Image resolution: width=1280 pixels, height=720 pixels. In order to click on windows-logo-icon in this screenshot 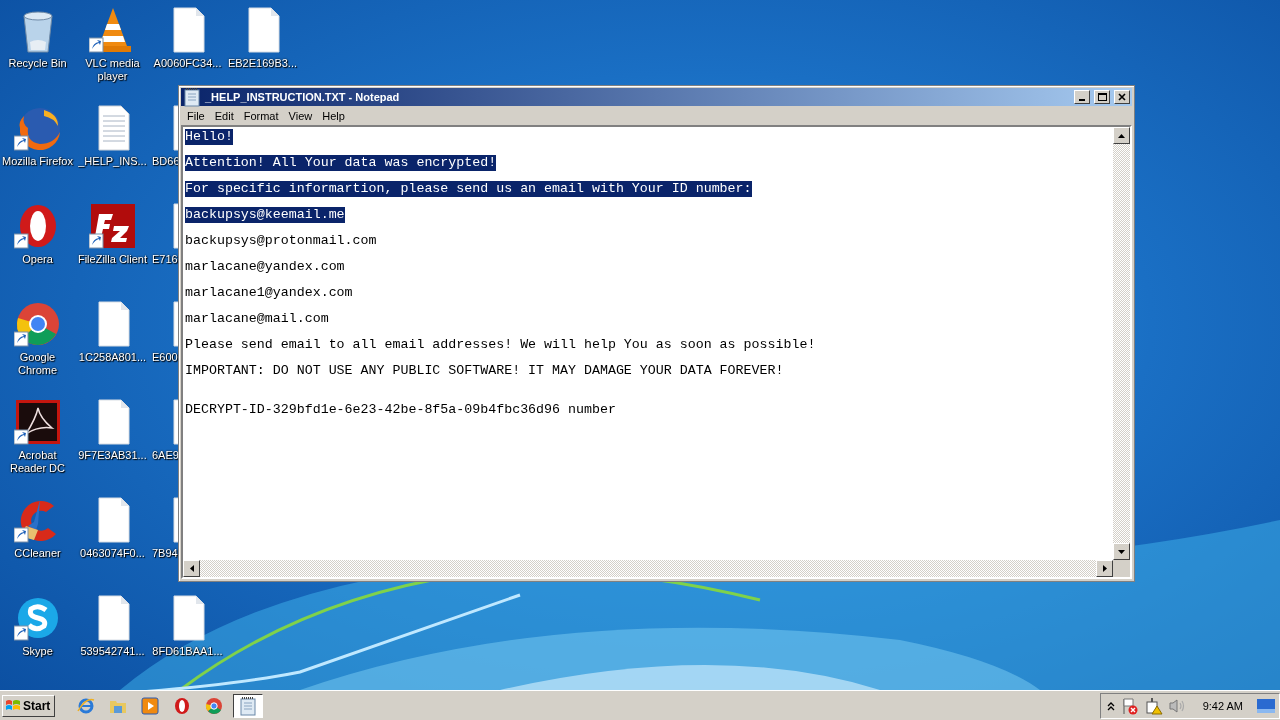, I will do `click(13, 705)`.